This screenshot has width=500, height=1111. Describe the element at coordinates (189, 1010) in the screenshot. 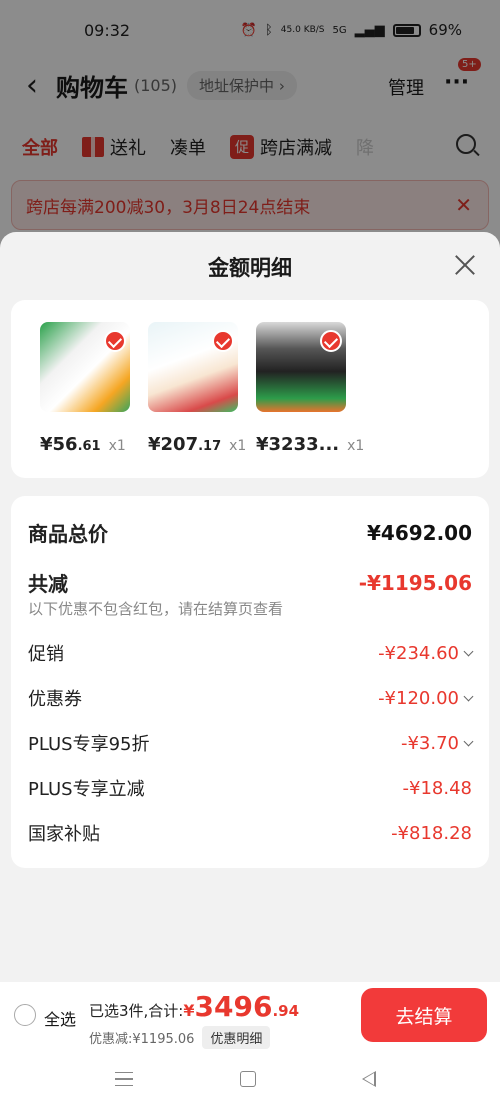

I see `total-currency: ¥` at that location.